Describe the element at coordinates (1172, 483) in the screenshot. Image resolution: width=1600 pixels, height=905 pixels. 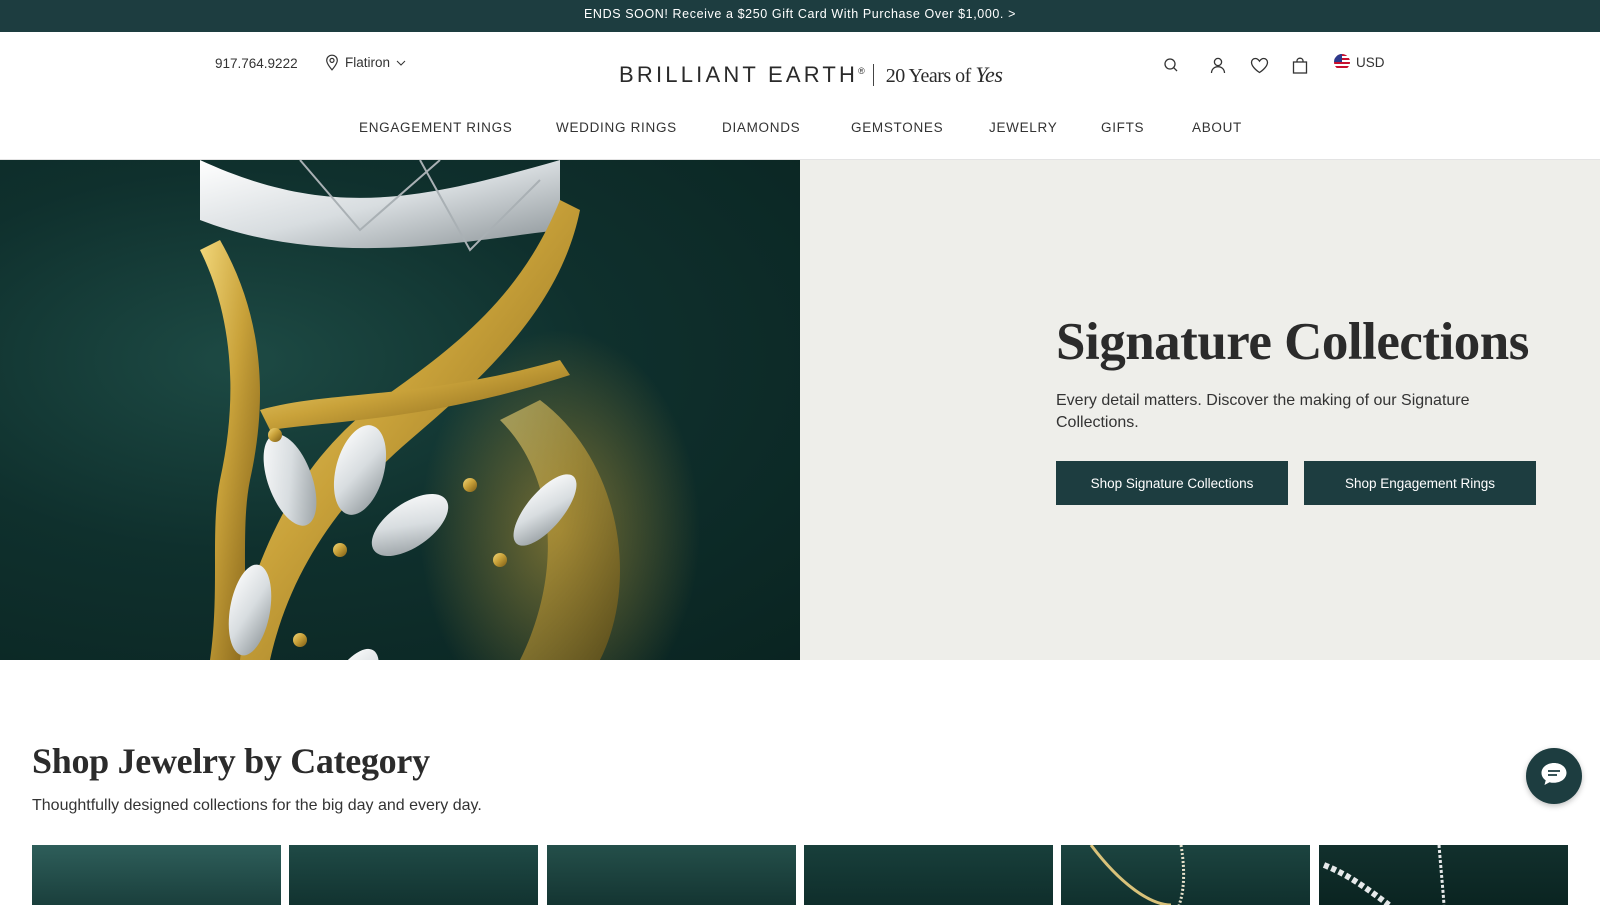
I see `shop-signature-collections-button: Shop Signature Collections` at that location.